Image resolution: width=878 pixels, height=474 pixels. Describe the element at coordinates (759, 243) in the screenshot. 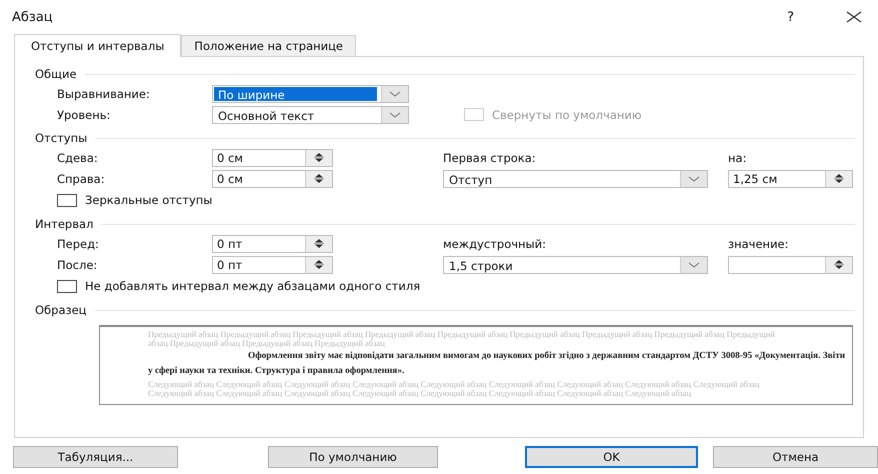

I see `field-label: значение:` at that location.